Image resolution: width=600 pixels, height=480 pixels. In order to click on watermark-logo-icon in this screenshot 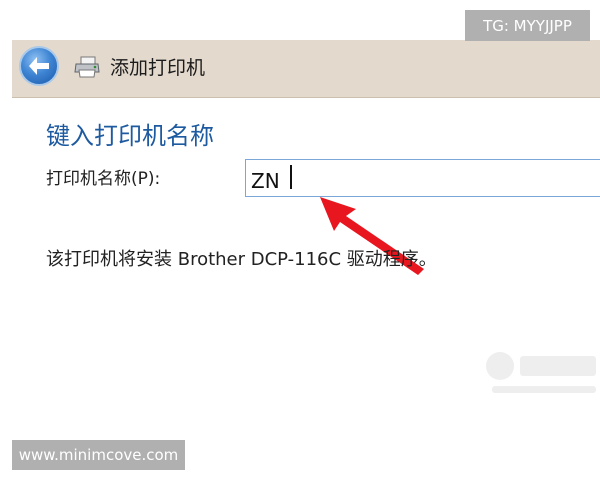, I will do `click(541, 372)`.